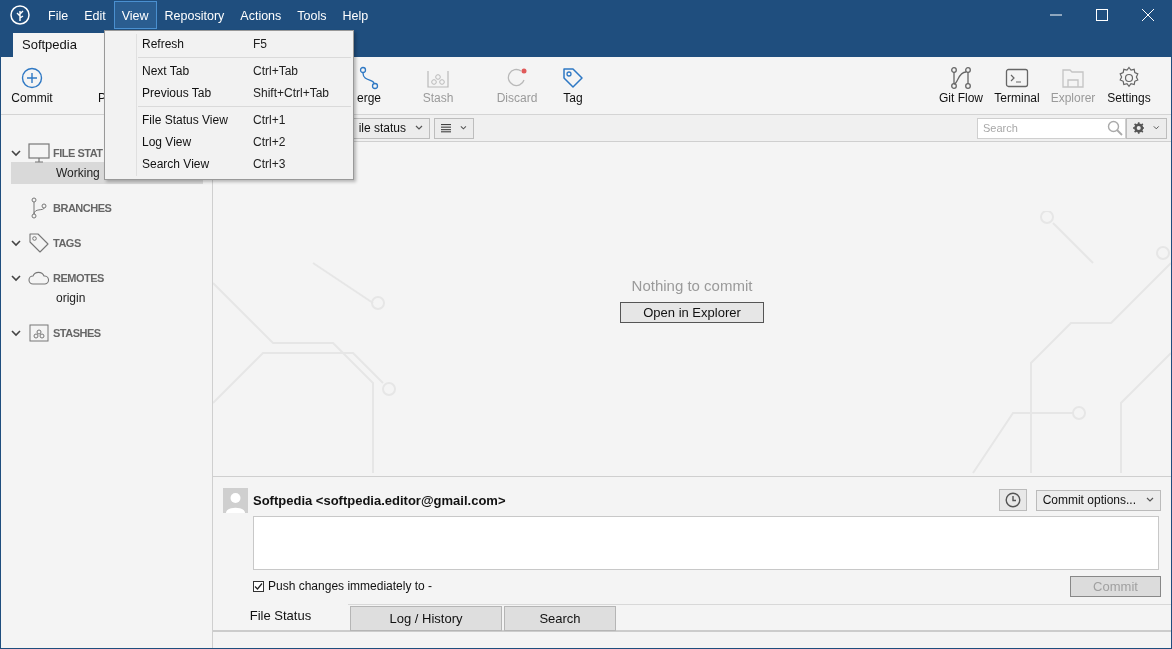 This screenshot has width=1172, height=649. I want to click on push-label: Push changes immediately to -, so click(350, 586).